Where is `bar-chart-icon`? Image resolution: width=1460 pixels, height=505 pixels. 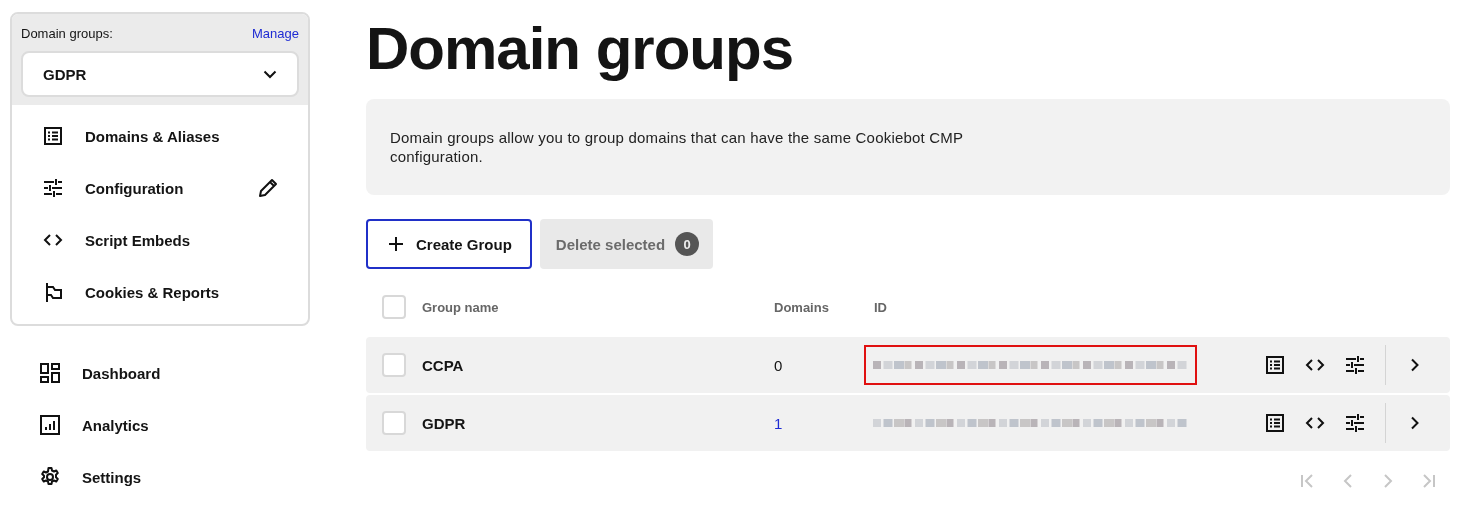
bar-chart-icon is located at coordinates (50, 425).